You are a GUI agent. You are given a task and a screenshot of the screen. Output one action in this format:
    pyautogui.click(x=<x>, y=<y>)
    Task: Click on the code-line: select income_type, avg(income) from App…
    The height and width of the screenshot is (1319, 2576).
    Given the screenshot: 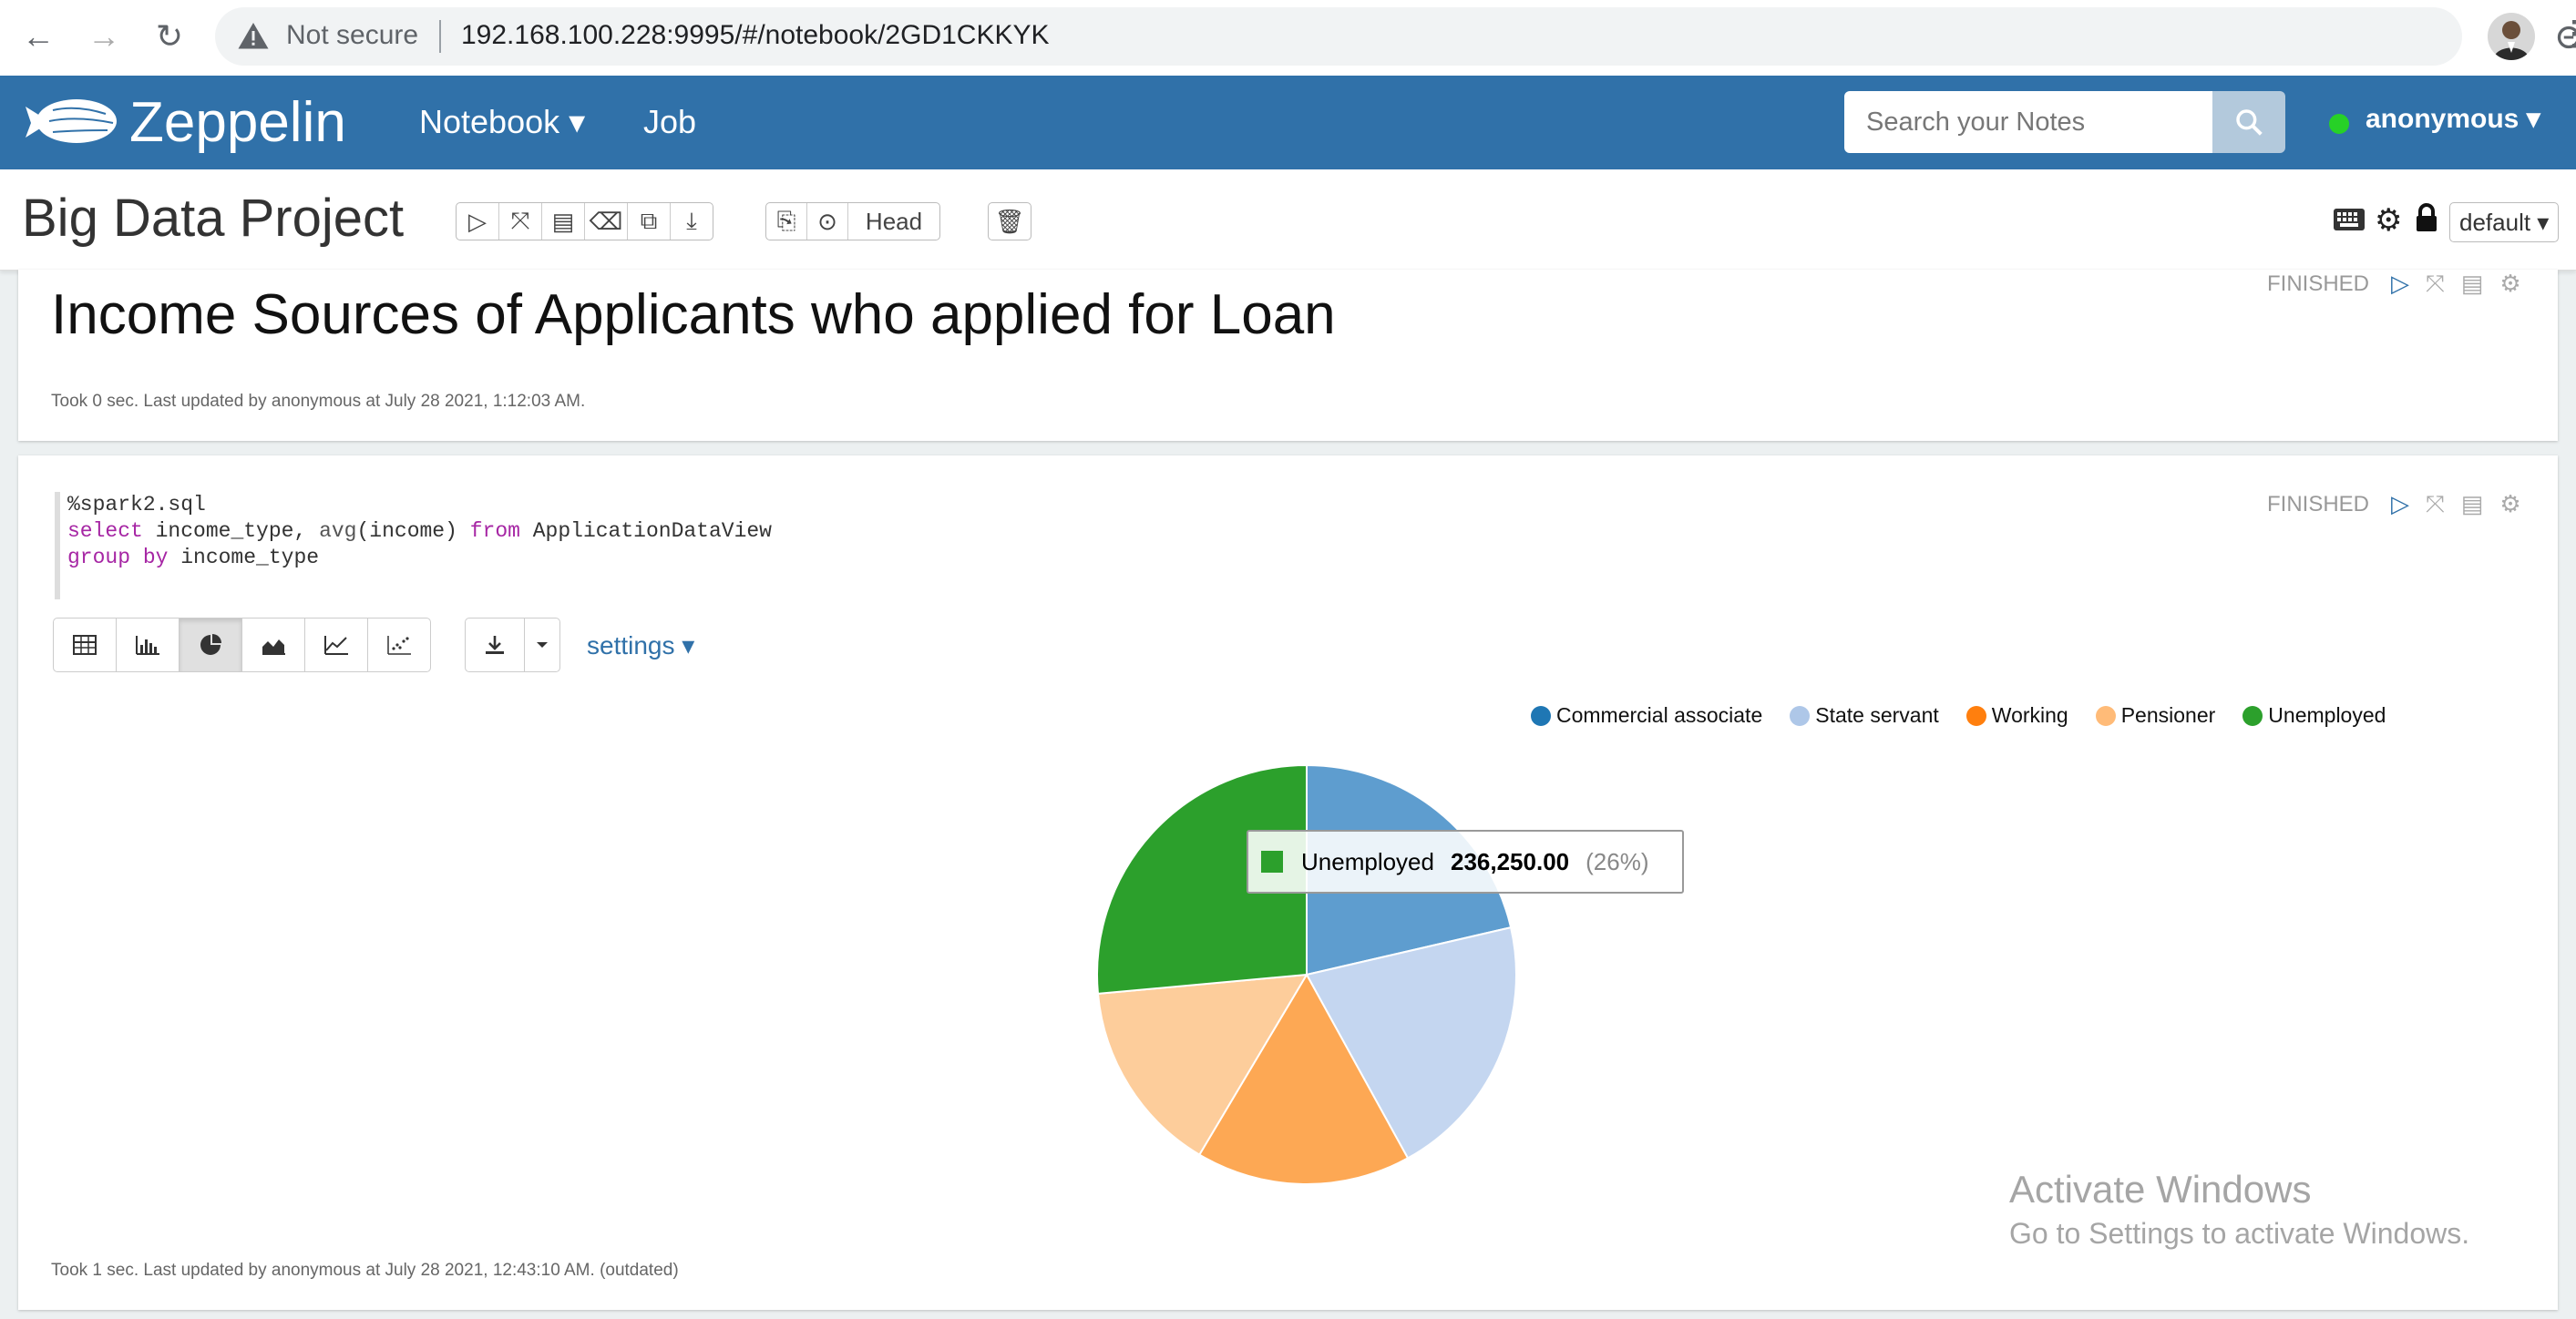 What is the action you would take?
    pyautogui.click(x=419, y=531)
    